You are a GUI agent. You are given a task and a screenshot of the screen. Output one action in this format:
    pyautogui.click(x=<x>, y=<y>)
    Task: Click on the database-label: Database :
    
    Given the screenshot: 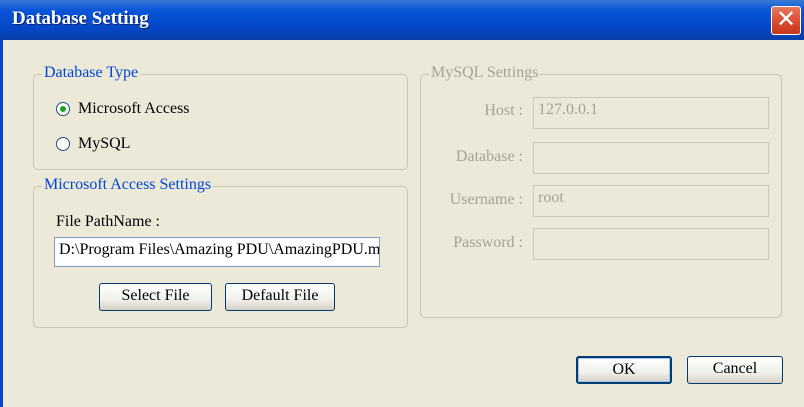 What is the action you would take?
    pyautogui.click(x=489, y=156)
    